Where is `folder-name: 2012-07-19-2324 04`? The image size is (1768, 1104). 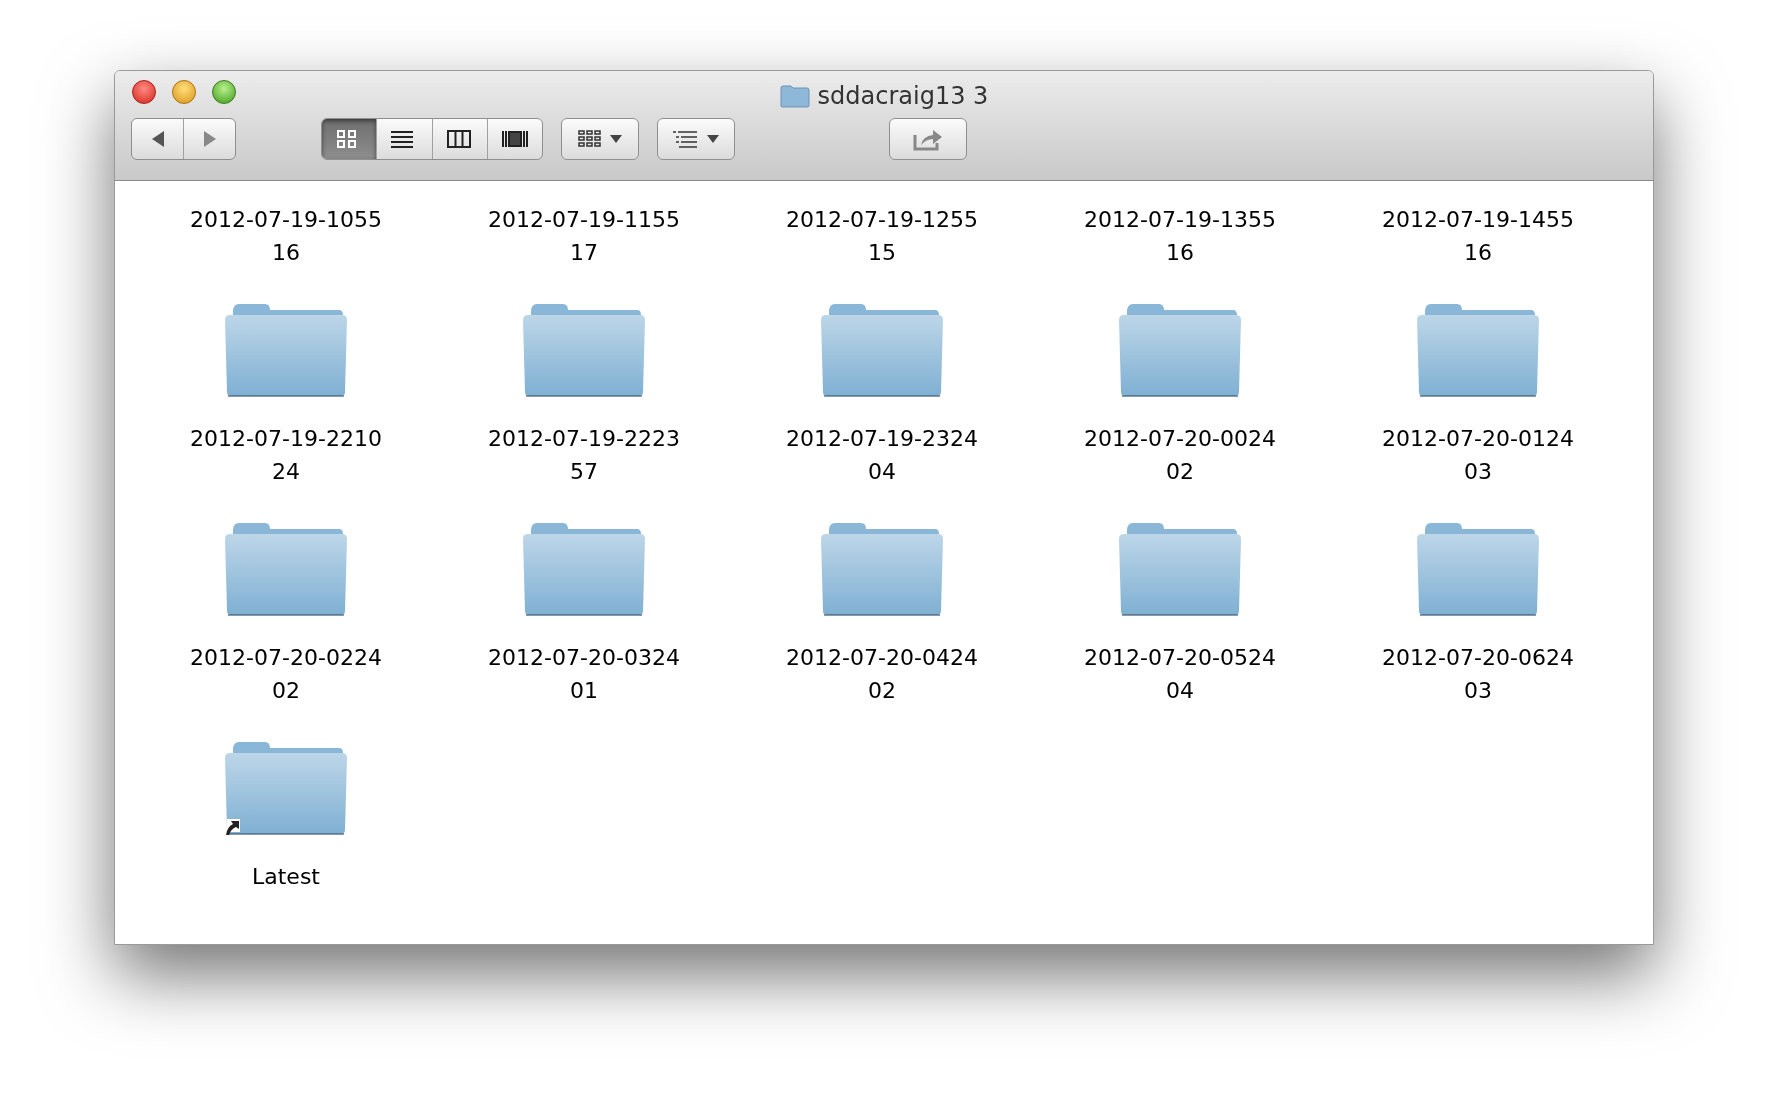
folder-name: 2012-07-19-2324 04 is located at coordinates (882, 455).